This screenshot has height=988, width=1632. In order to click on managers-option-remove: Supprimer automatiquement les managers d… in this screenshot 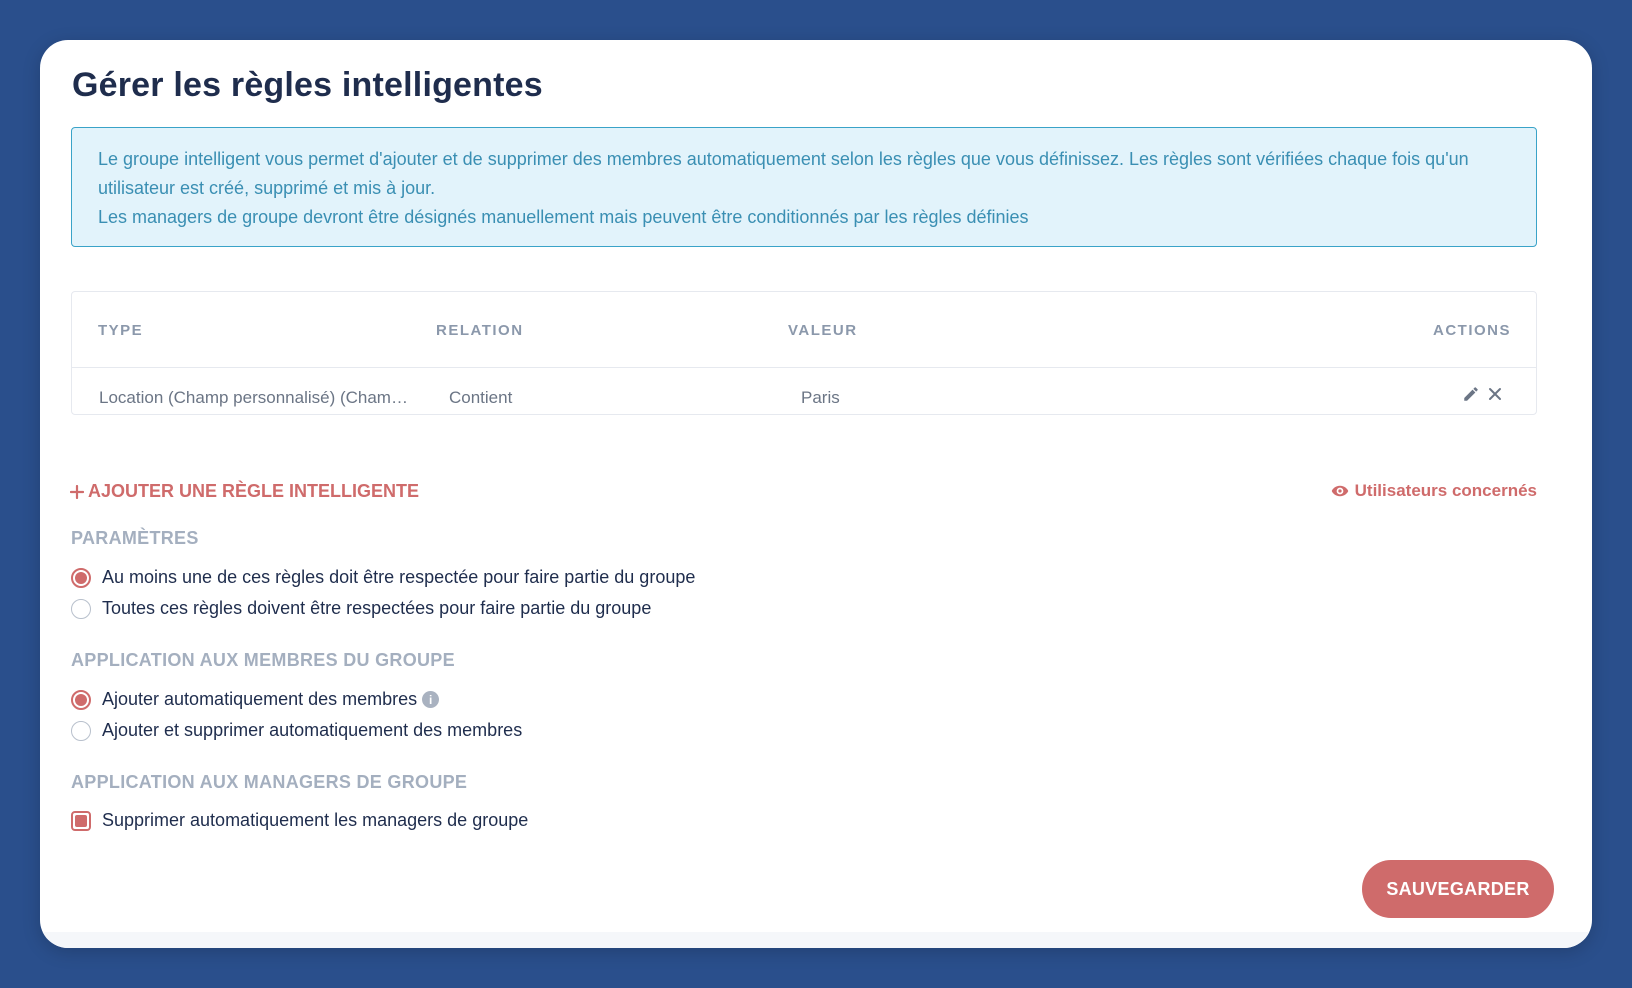, I will do `click(299, 820)`.